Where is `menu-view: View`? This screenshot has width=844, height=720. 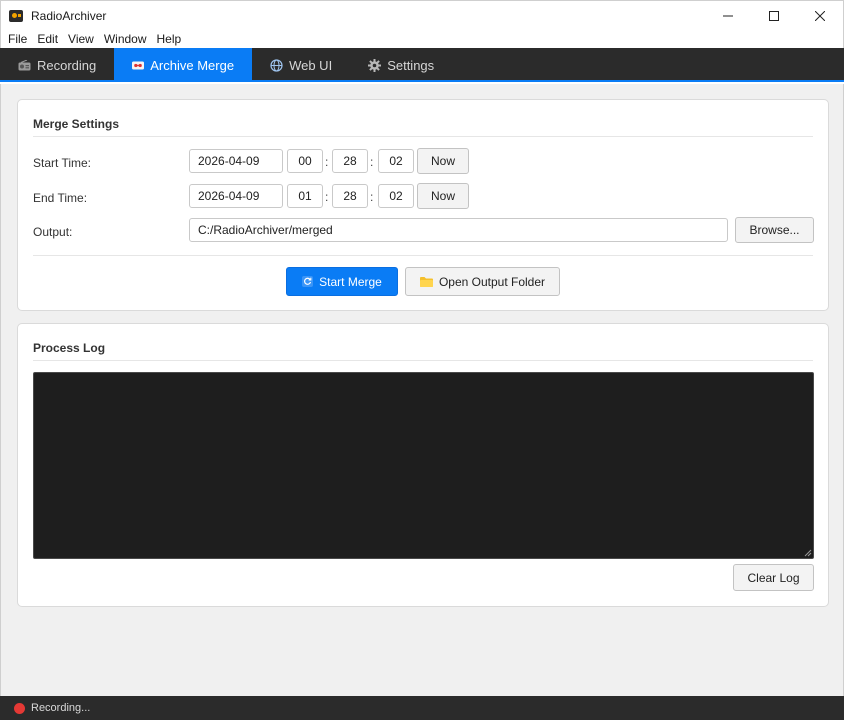 menu-view: View is located at coordinates (81, 39).